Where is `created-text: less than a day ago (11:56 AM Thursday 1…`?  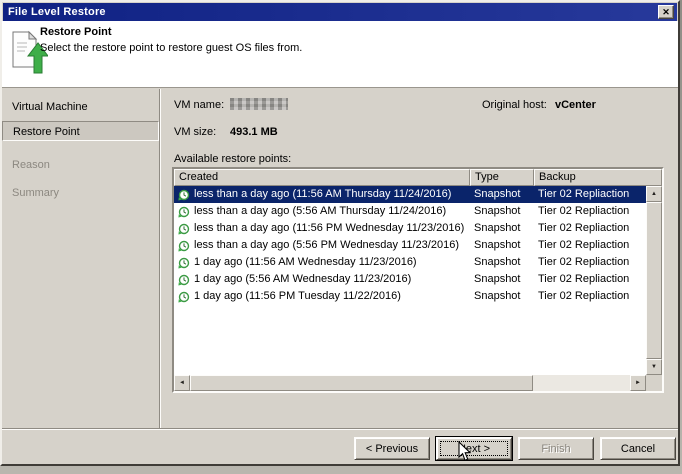
created-text: less than a day ago (11:56 AM Thursday 1… is located at coordinates (323, 194).